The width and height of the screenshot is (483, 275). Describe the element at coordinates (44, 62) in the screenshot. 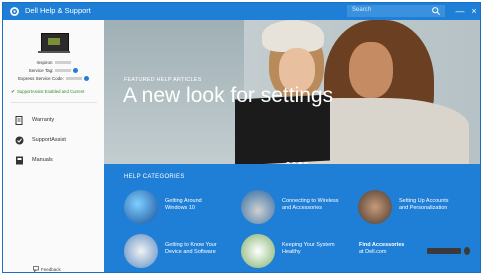

I see `model-label: Inspiron` at that location.